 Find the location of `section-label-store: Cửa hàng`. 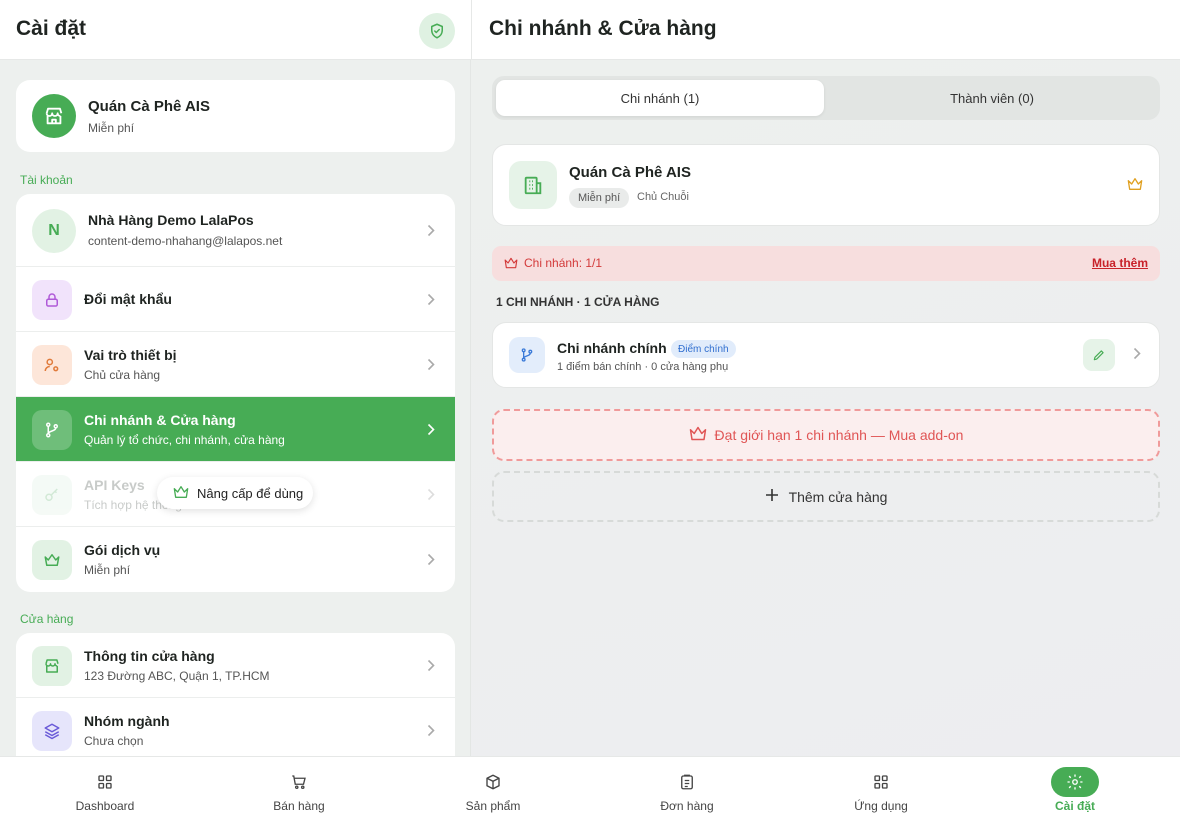

section-label-store: Cửa hàng is located at coordinates (47, 619).